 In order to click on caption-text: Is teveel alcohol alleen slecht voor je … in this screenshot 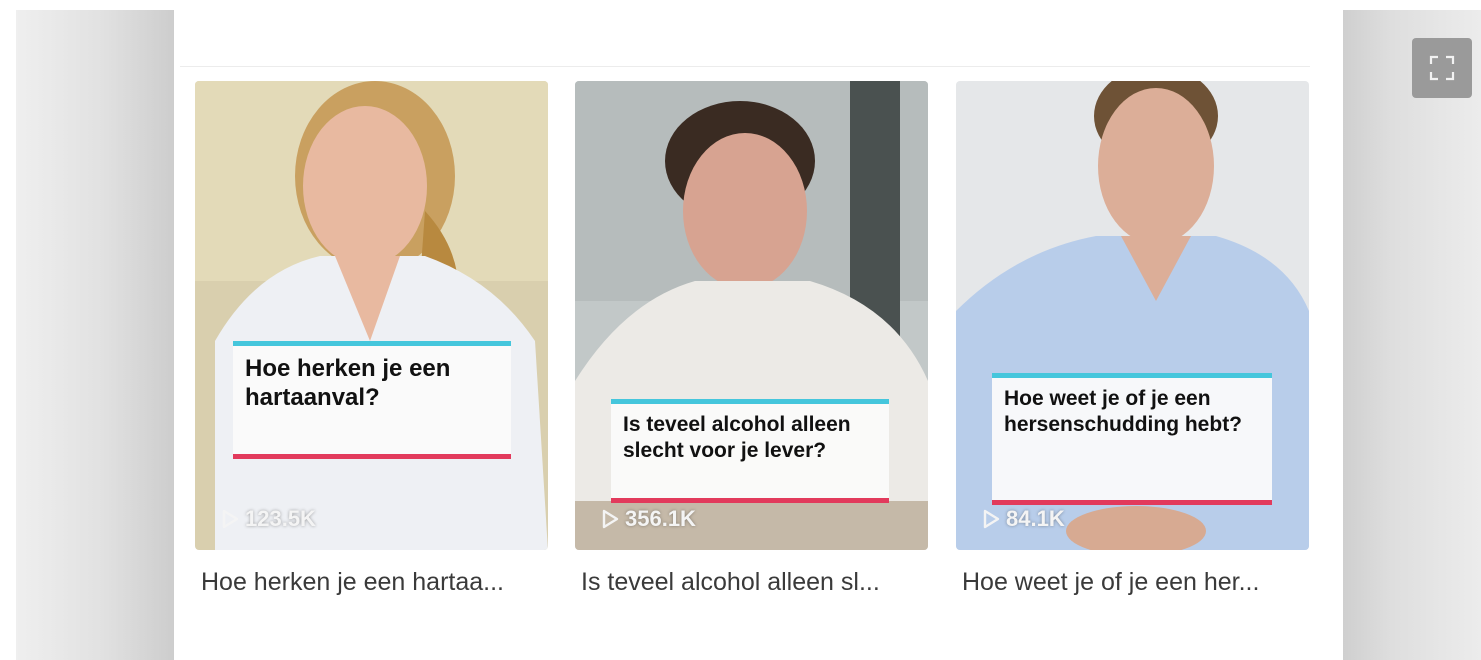, I will do `click(737, 437)`.